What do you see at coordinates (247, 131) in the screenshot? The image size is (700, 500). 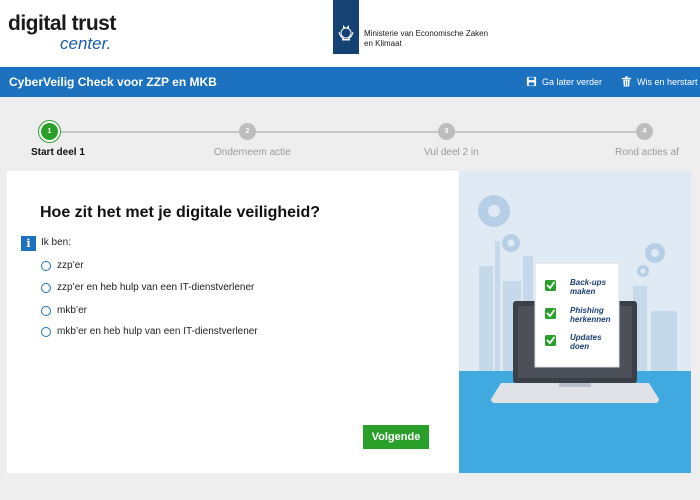 I see `step-2-indicator: 2` at bounding box center [247, 131].